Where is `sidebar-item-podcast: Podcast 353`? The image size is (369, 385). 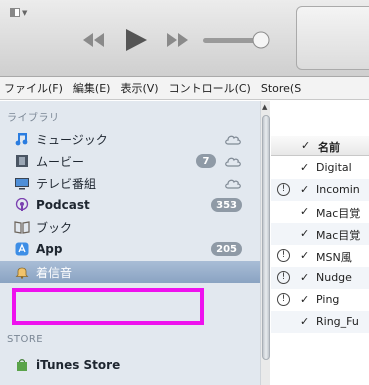 sidebar-item-podcast: Podcast 353 is located at coordinates (130, 205).